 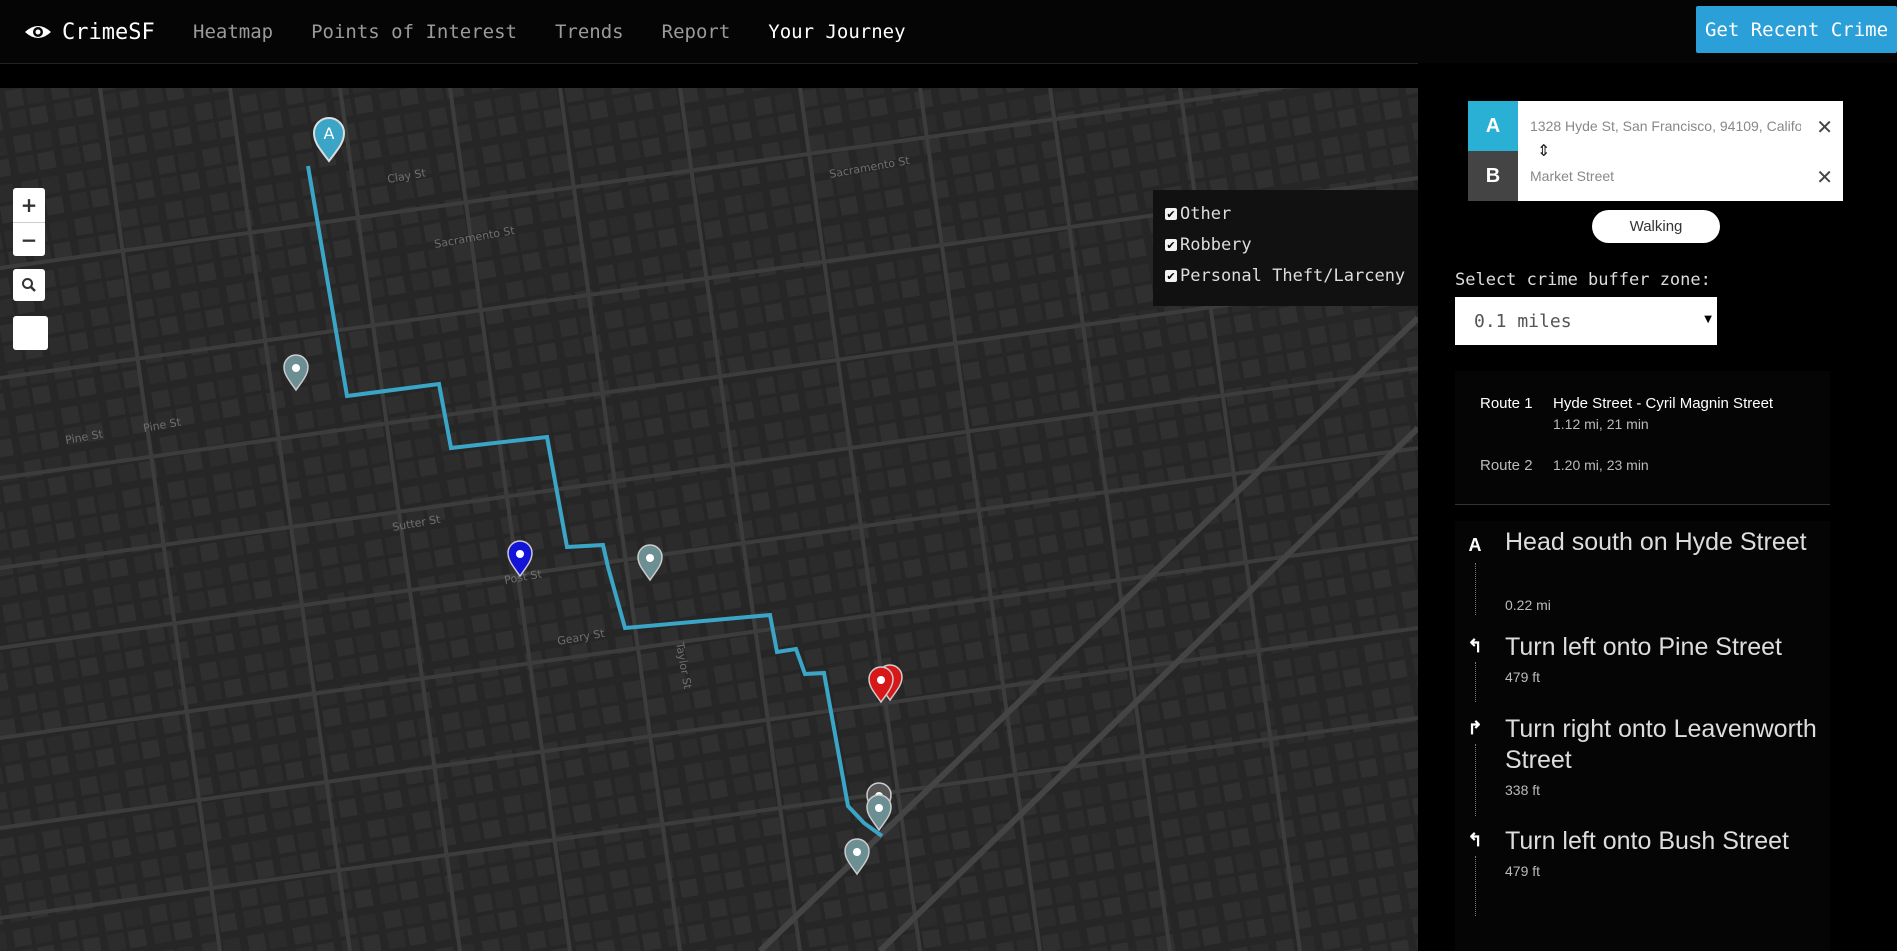 What do you see at coordinates (29, 205) in the screenshot?
I see `zoom-in-button: +` at bounding box center [29, 205].